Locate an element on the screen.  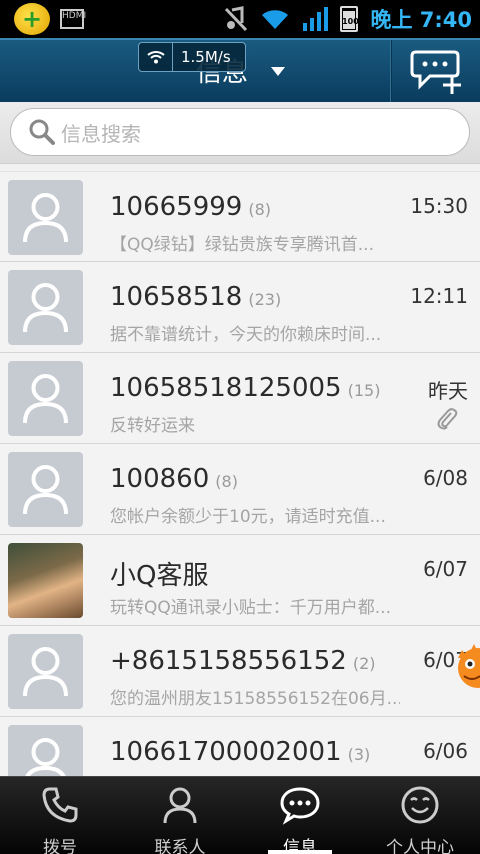
nav-label: 联系人 is located at coordinates (180, 846).